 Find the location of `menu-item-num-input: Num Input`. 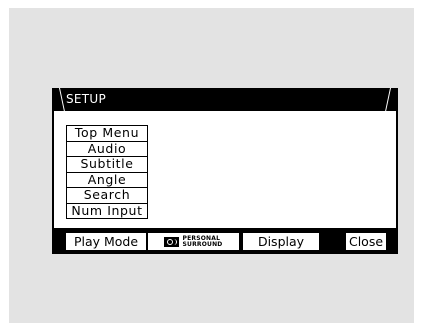

menu-item-num-input: Num Input is located at coordinates (107, 210).